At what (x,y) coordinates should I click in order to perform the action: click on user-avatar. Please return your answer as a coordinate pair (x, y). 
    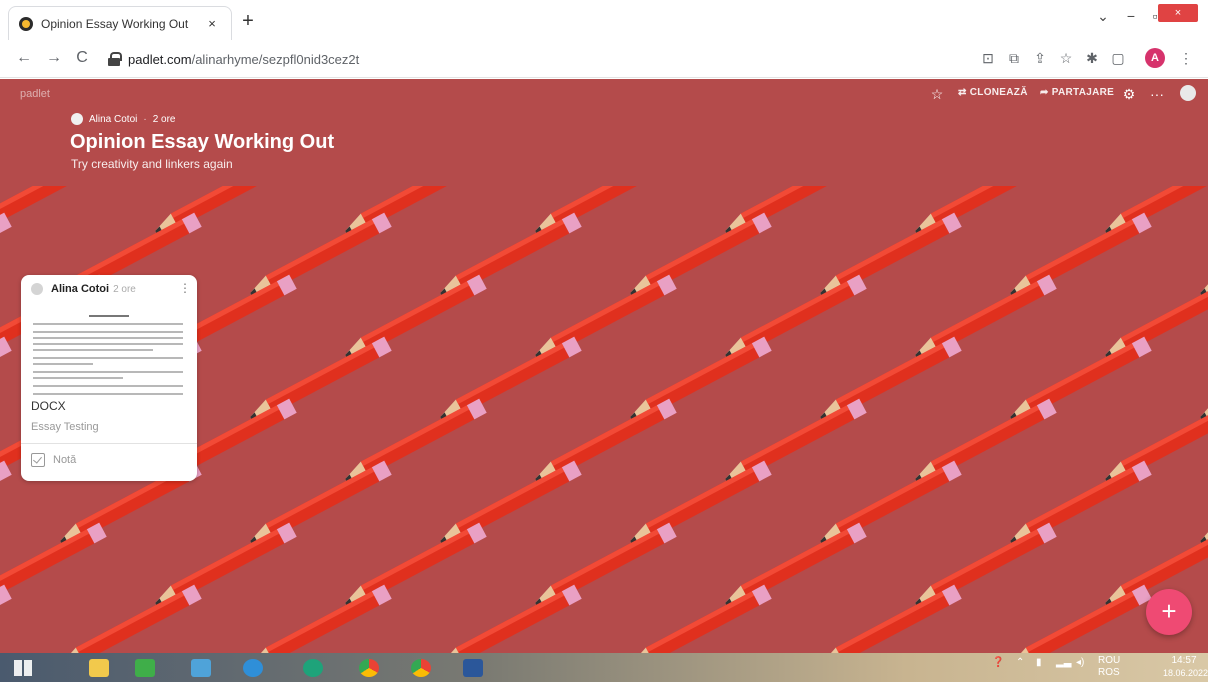
    Looking at the image, I should click on (1188, 93).